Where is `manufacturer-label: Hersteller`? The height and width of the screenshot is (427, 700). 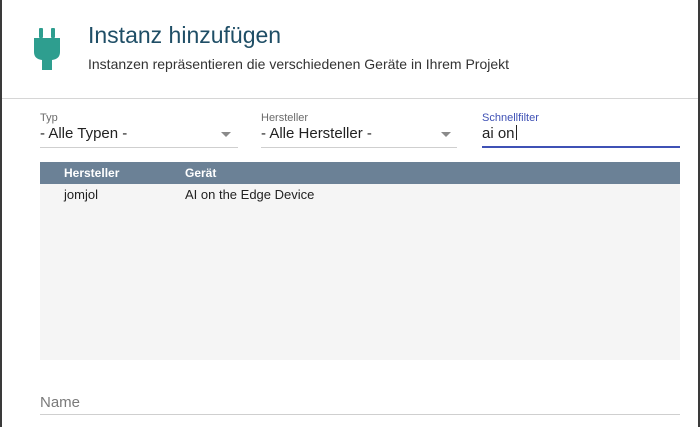 manufacturer-label: Hersteller is located at coordinates (285, 118).